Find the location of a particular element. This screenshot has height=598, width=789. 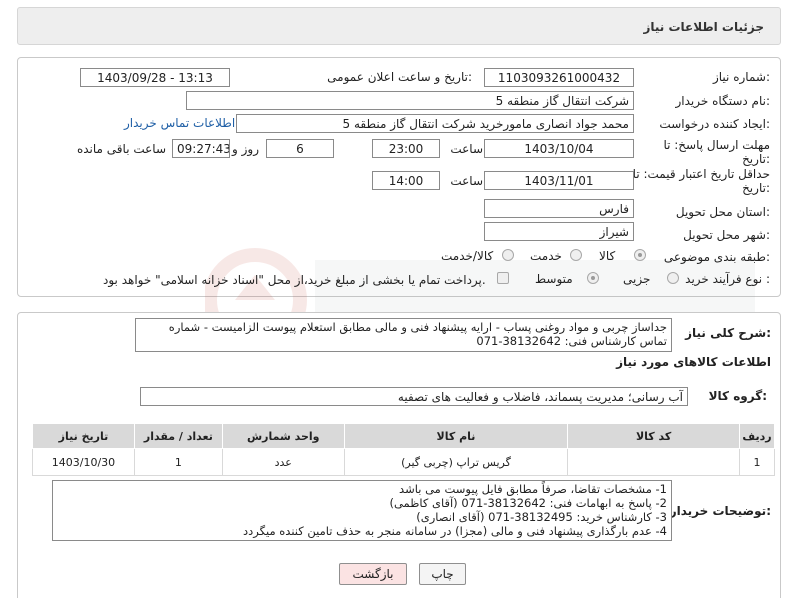

deadline-time-label: ساعت is located at coordinates (466, 149).